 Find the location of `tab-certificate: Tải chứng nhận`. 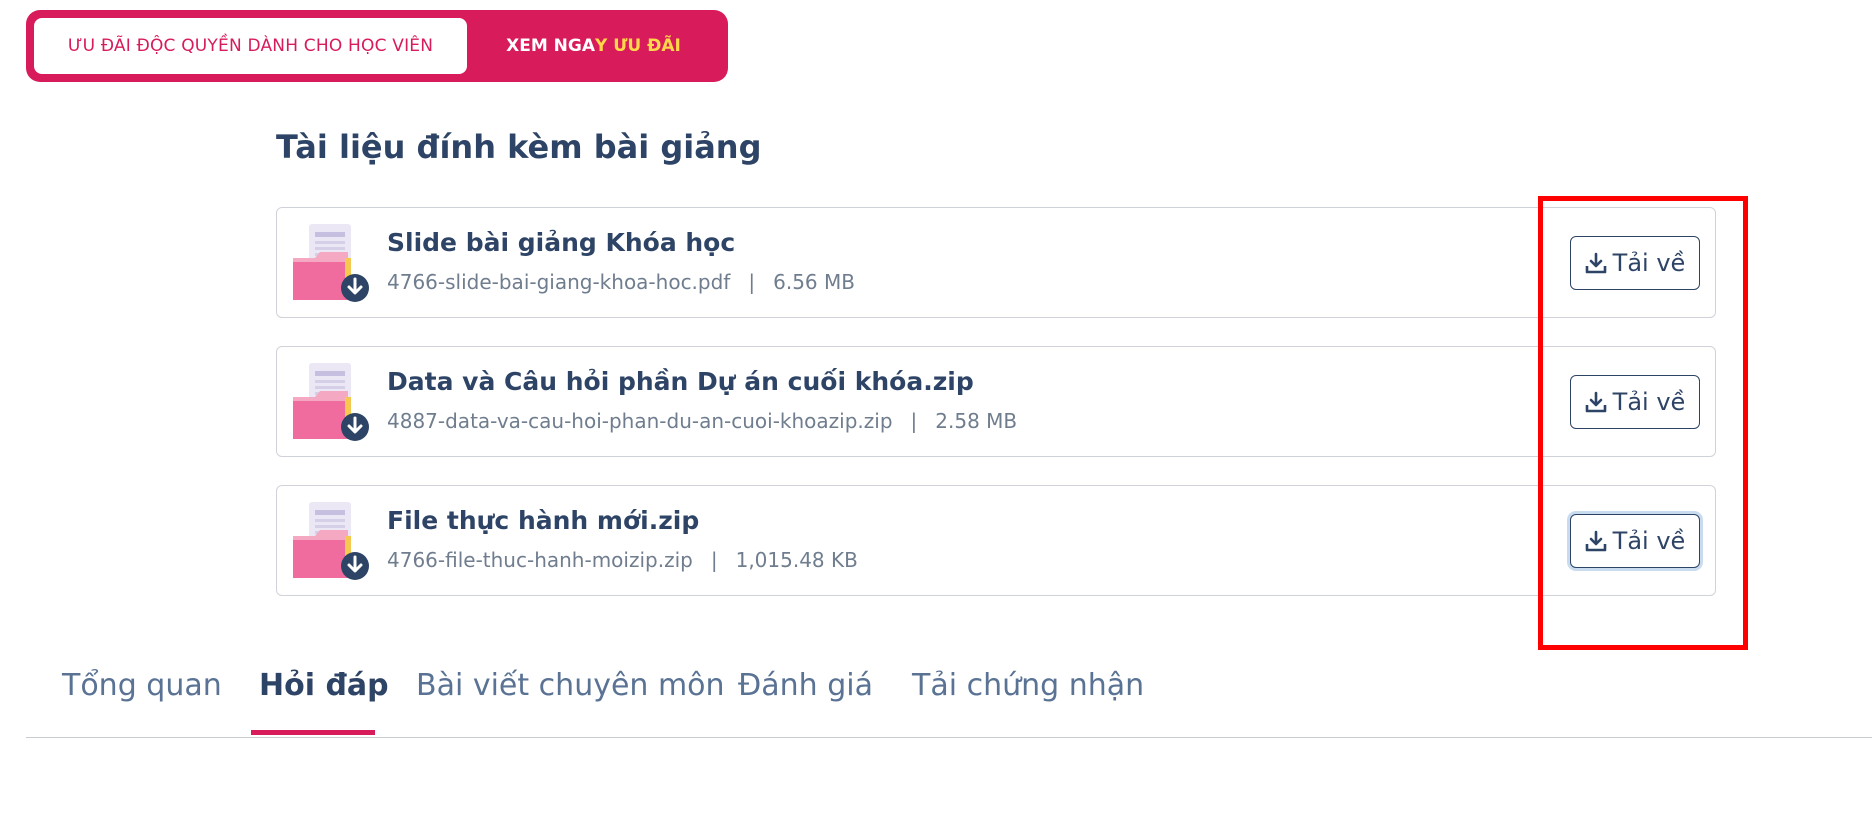

tab-certificate: Tải chứng nhận is located at coordinates (1028, 685).